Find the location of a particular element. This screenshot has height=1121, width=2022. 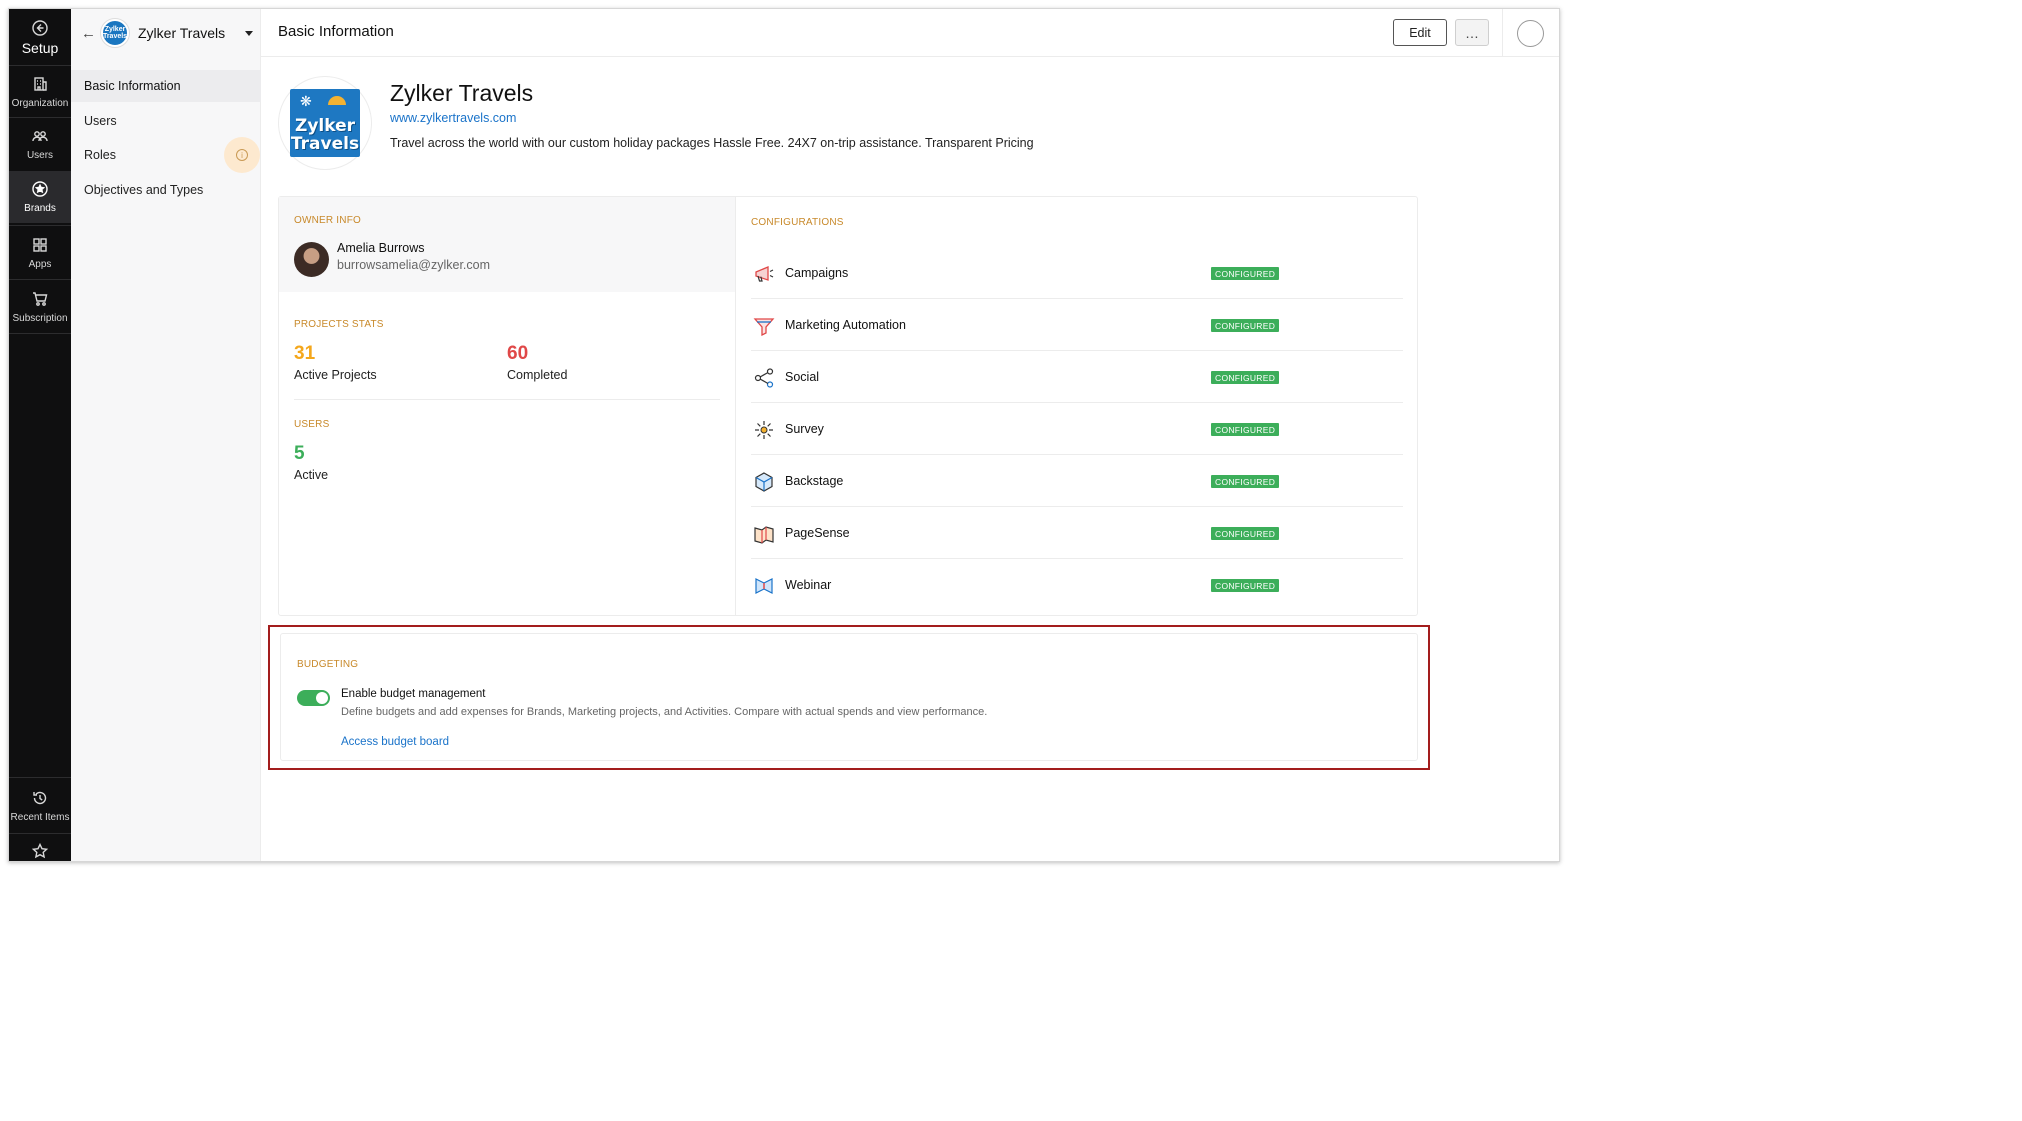

back-circle-icon is located at coordinates (40, 27).